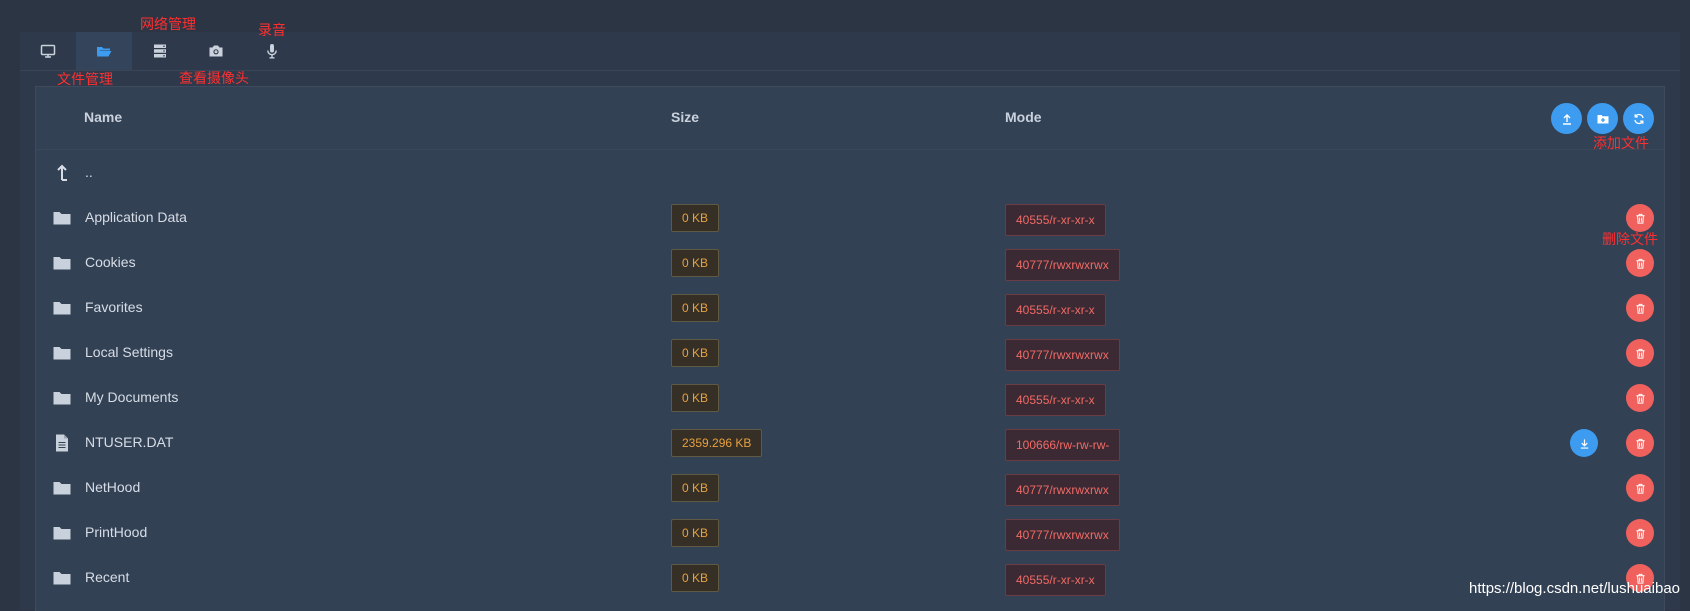 The image size is (1690, 611). I want to click on table-row: Local Settings 0 KB 40777/rwxrwxrwx, so click(850, 353).